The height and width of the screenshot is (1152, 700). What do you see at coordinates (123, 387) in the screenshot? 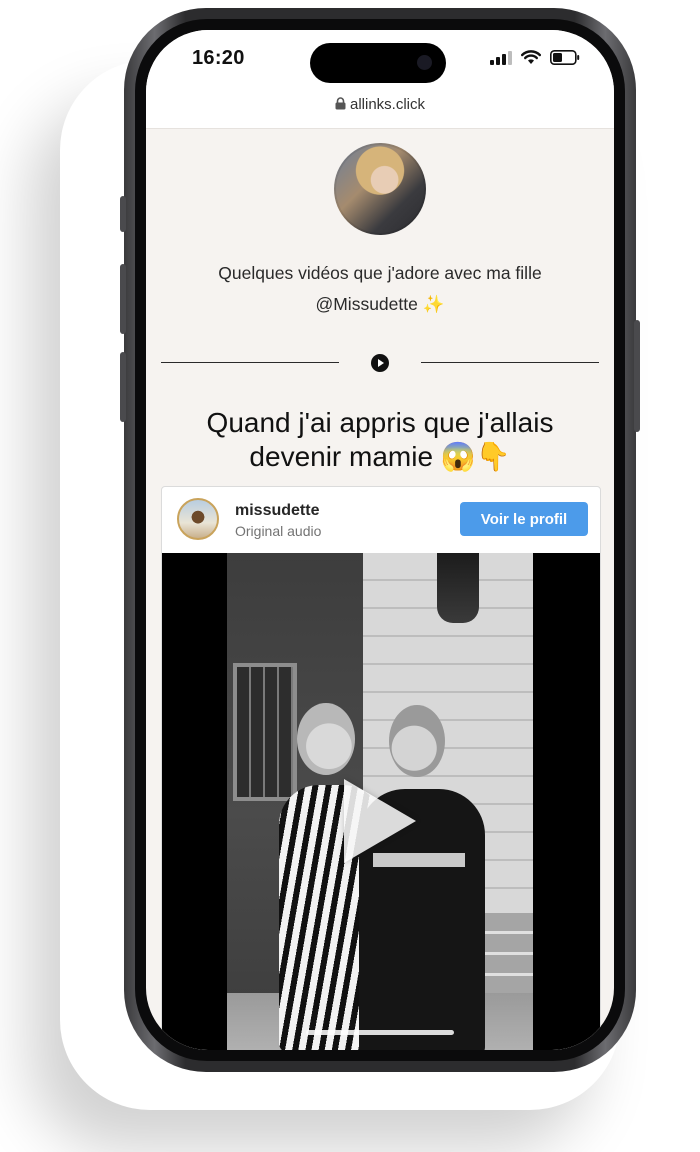
I see `volume-down-button` at bounding box center [123, 387].